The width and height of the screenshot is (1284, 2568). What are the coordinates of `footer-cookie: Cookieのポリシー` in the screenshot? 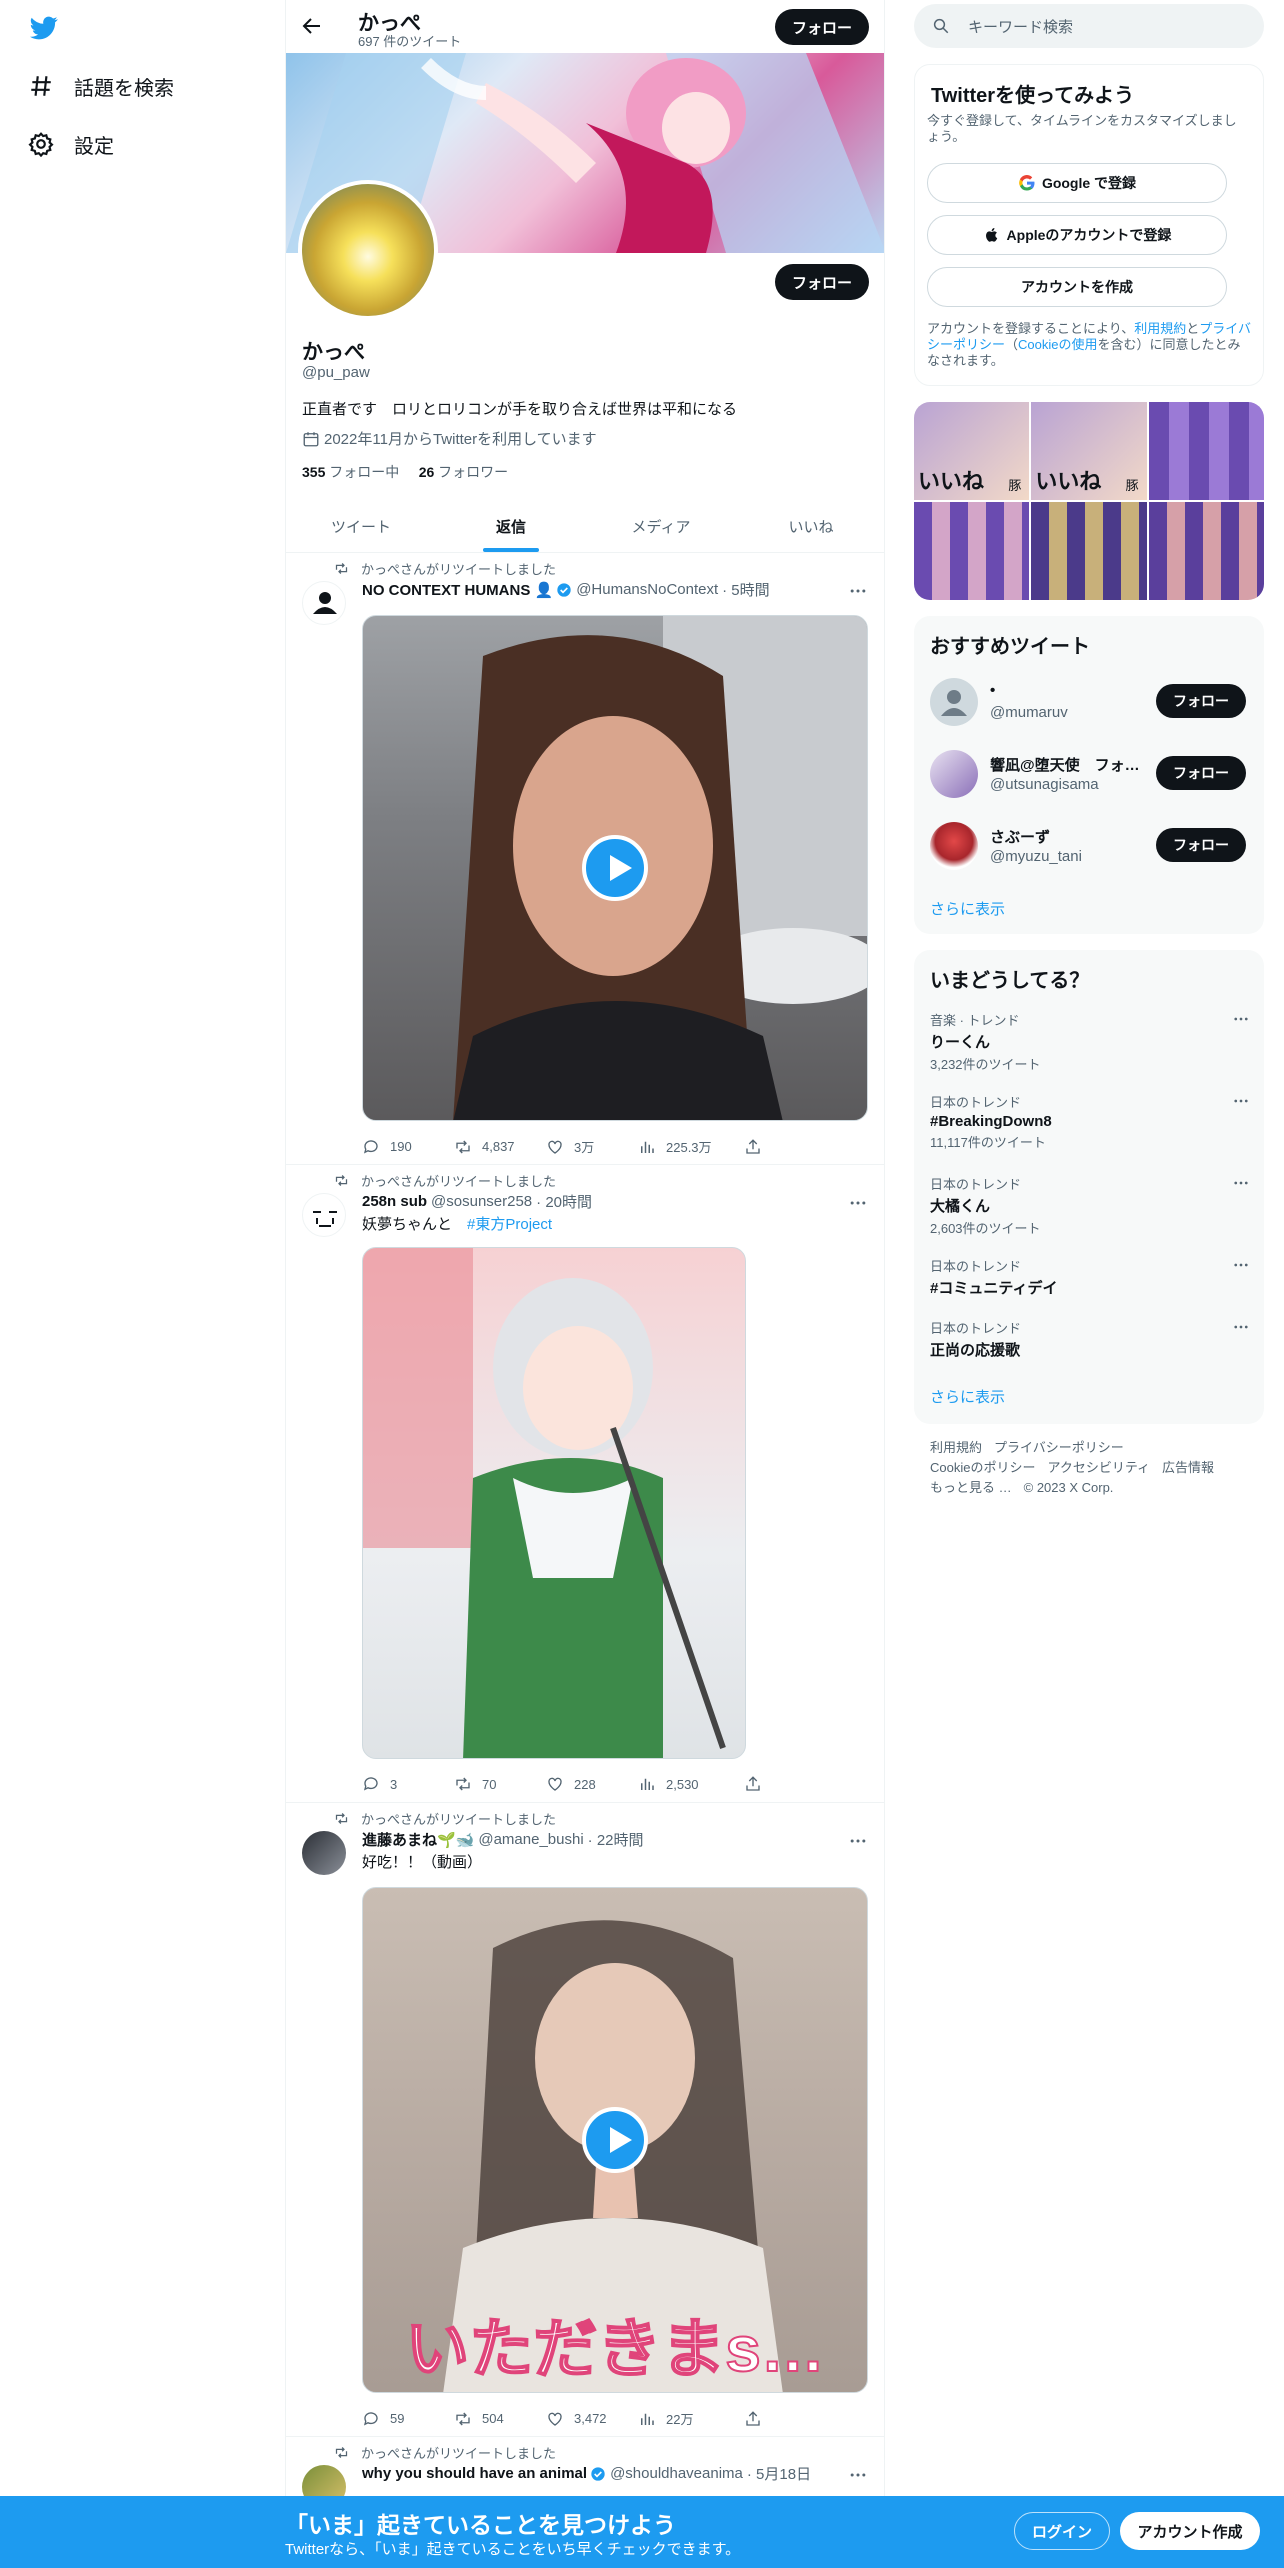 It's located at (982, 1467).